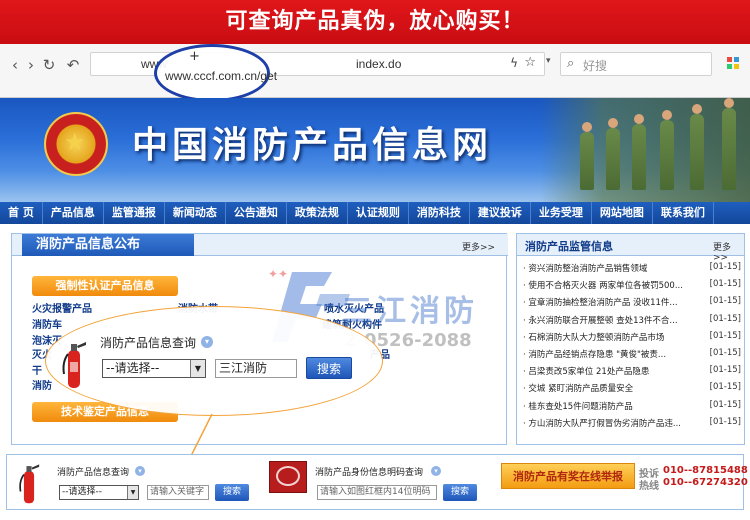 The height and width of the screenshot is (520, 750). I want to click on news-item: · 消防产品经销点存隐患 "黄俊"被责... [01-15], so click(632, 354).